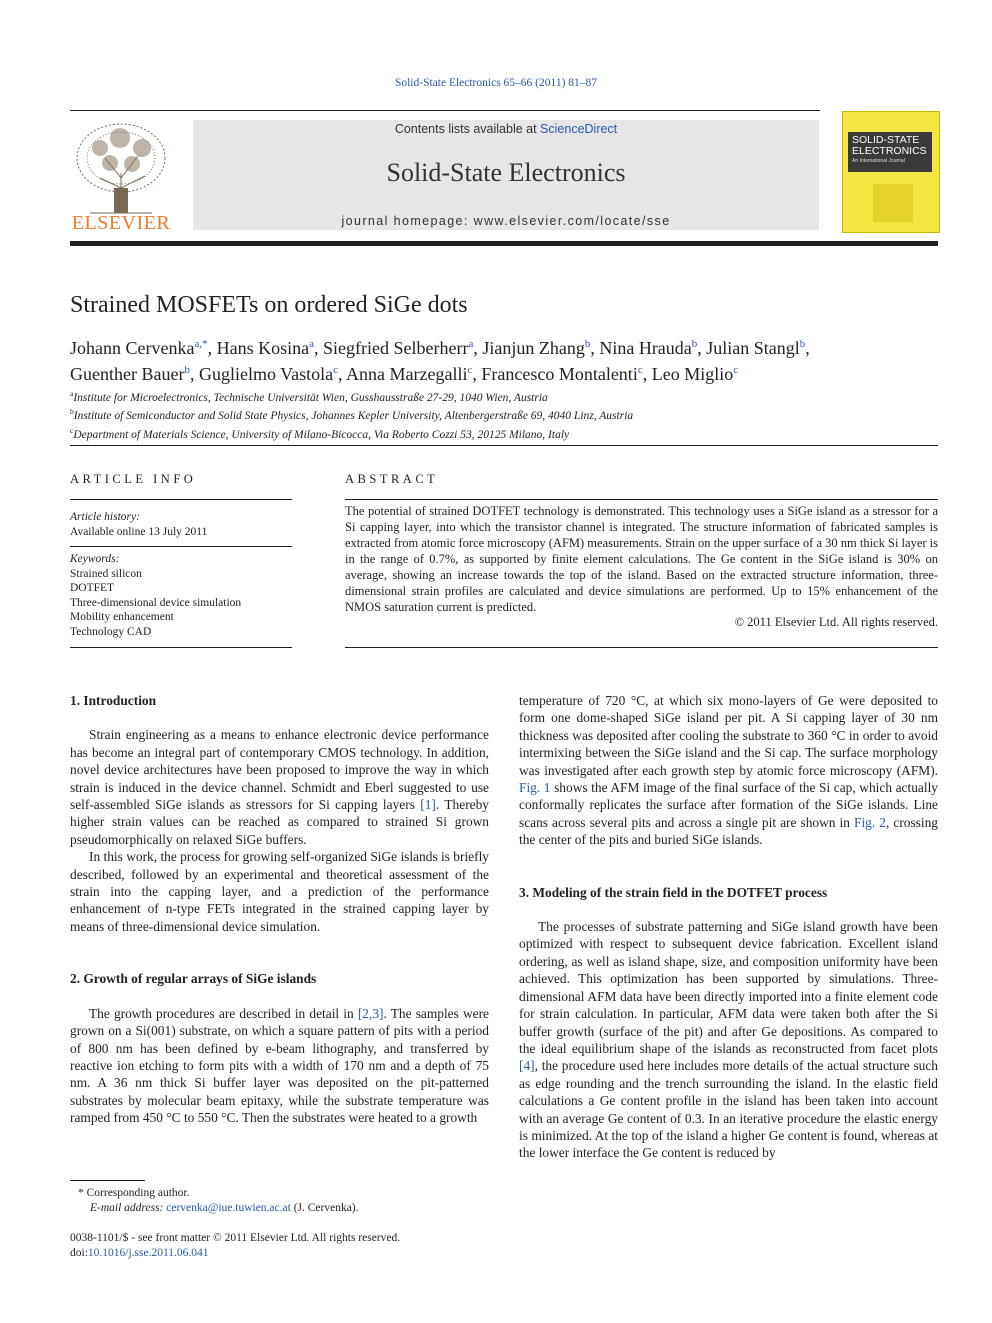  Describe the element at coordinates (113, 700) in the screenshot. I see `section-heading: 1. Introduction` at that location.